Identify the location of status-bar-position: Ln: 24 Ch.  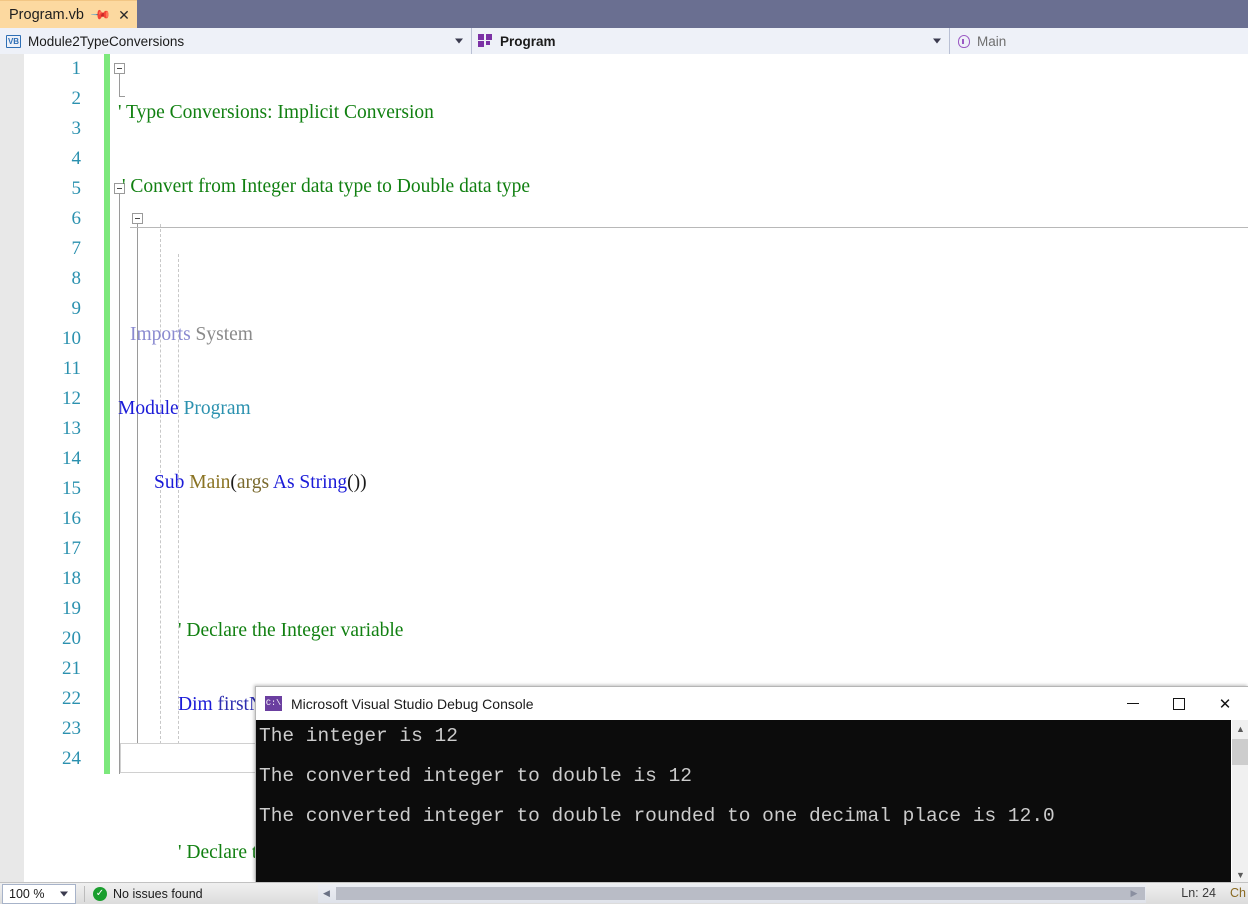
(1207, 893).